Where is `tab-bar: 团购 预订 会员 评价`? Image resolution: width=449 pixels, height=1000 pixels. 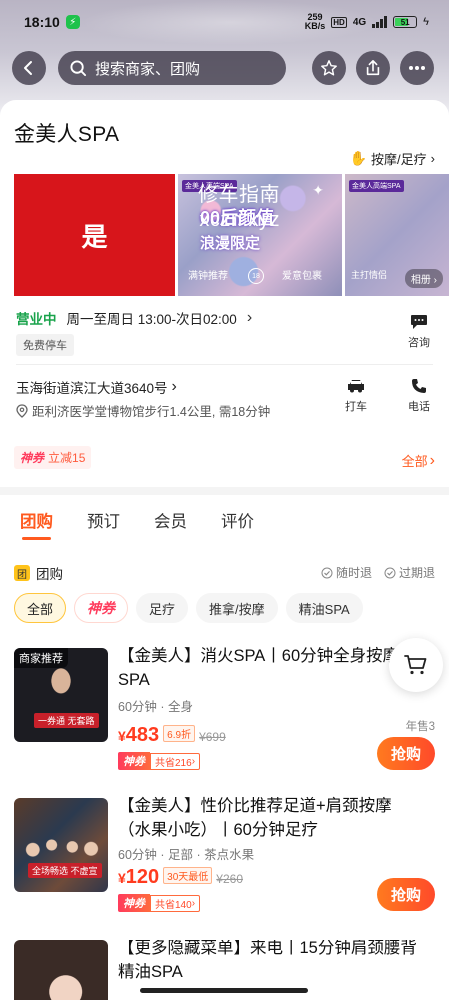
tab-bar: 团购 预订 会员 评价 is located at coordinates (137, 524).